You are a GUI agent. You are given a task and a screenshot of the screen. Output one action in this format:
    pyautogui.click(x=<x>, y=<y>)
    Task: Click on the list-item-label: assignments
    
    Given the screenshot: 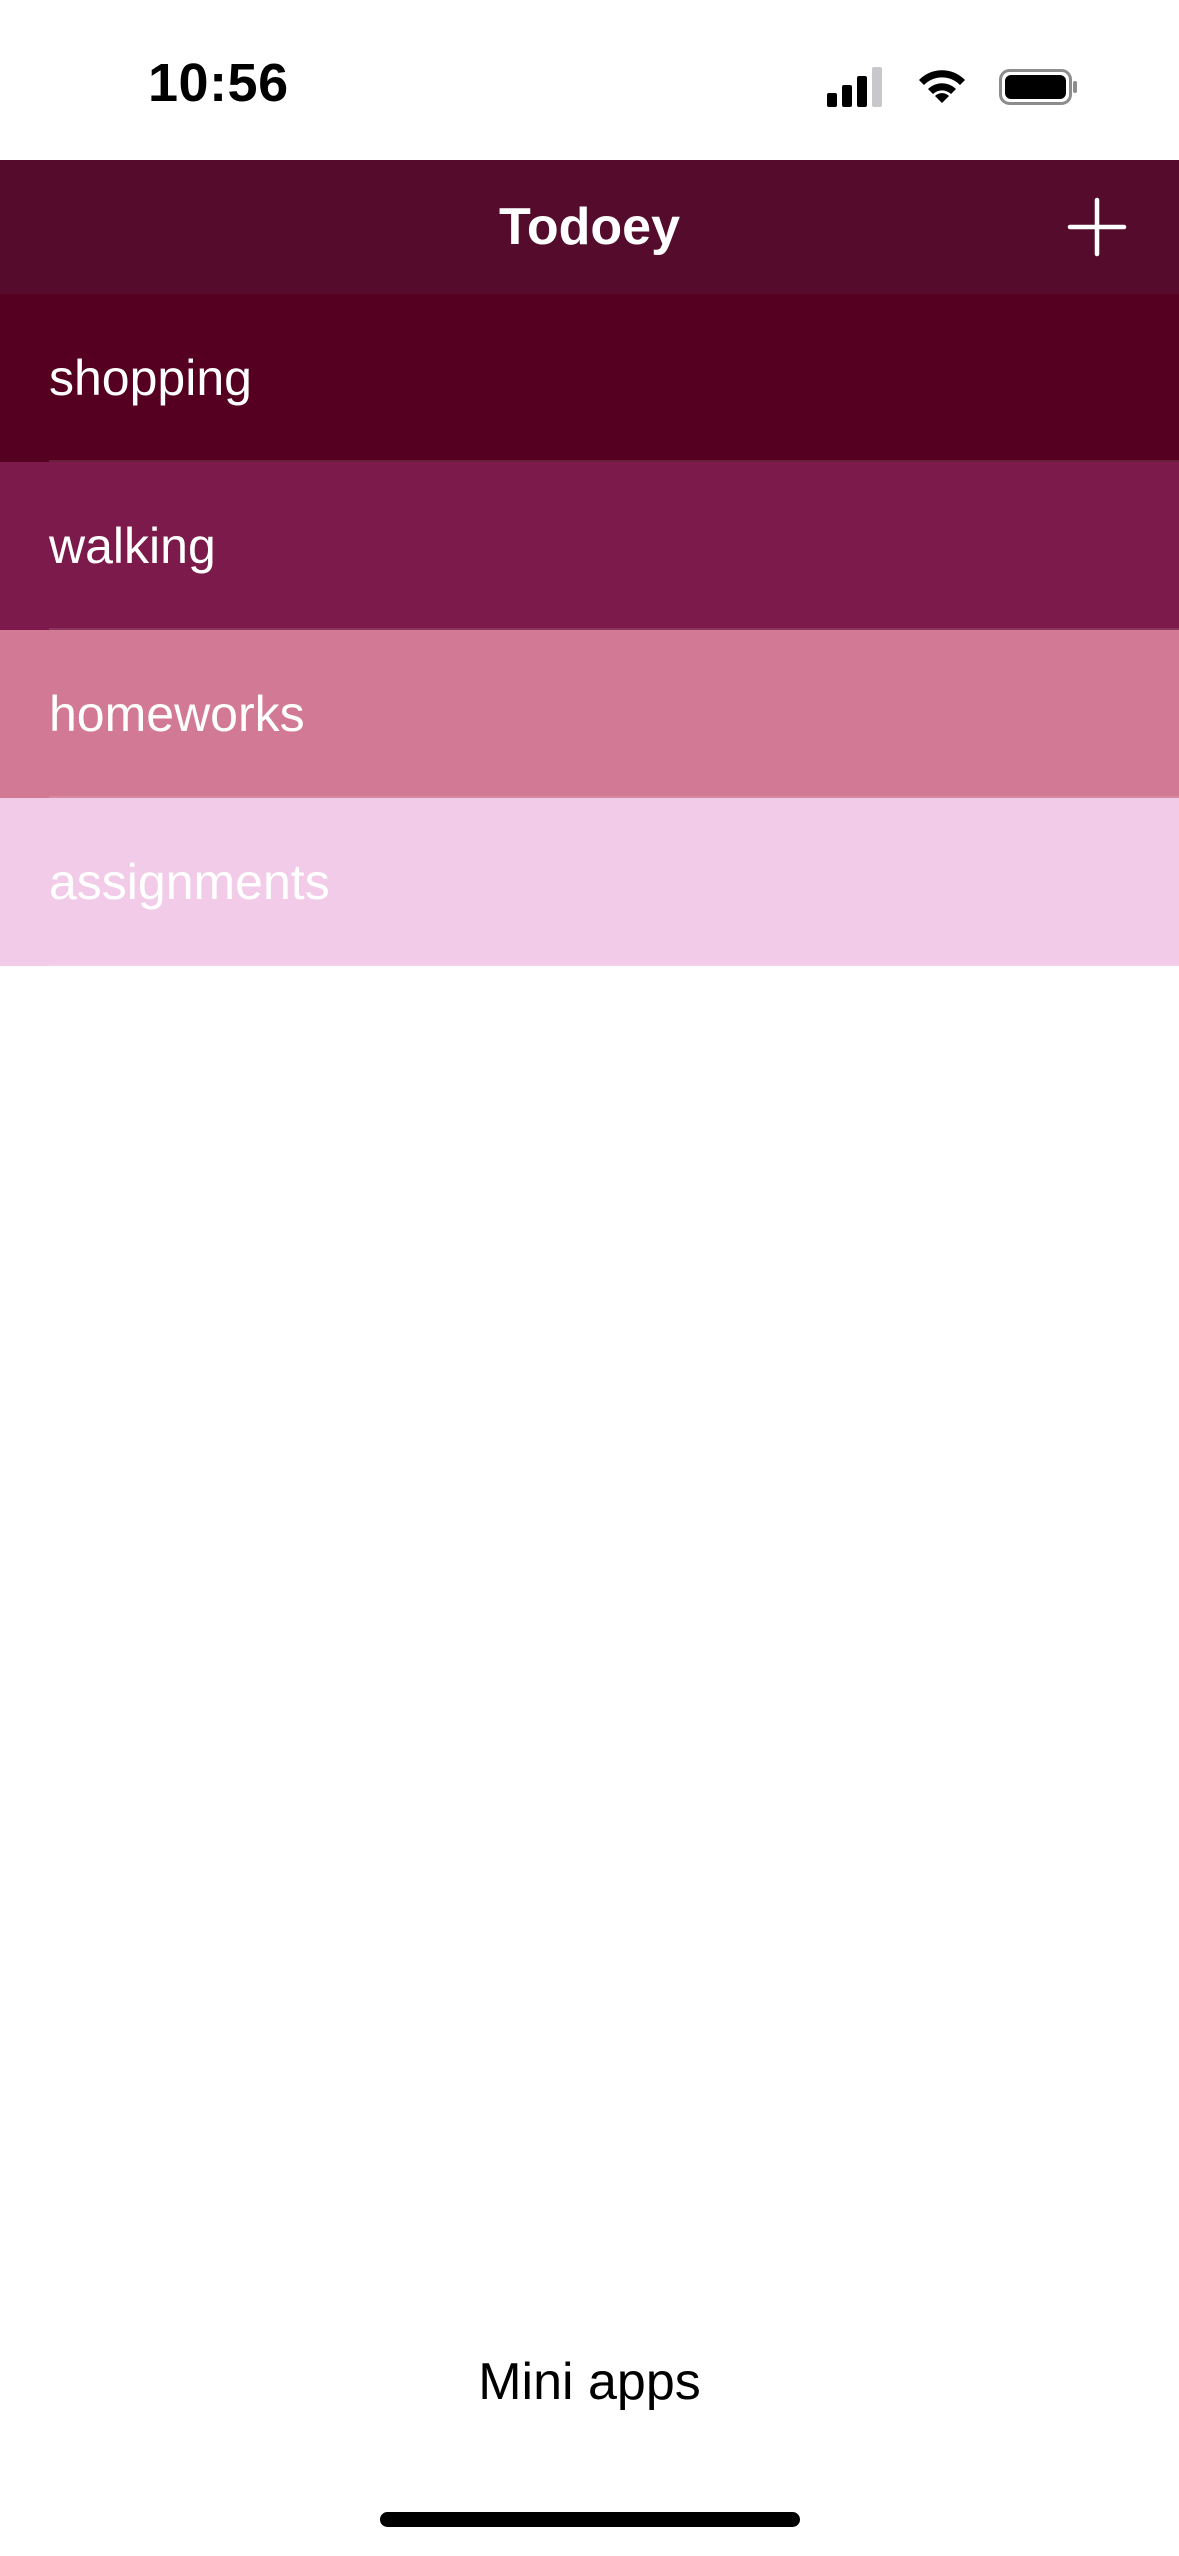 What is the action you would take?
    pyautogui.click(x=189, y=882)
    